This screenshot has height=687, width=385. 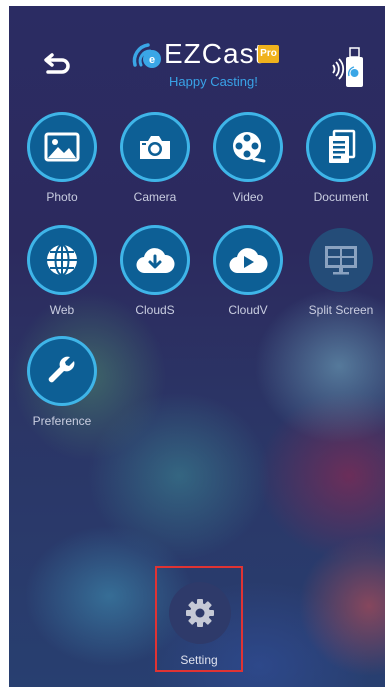 I want to click on gear-icon, so click(x=200, y=613).